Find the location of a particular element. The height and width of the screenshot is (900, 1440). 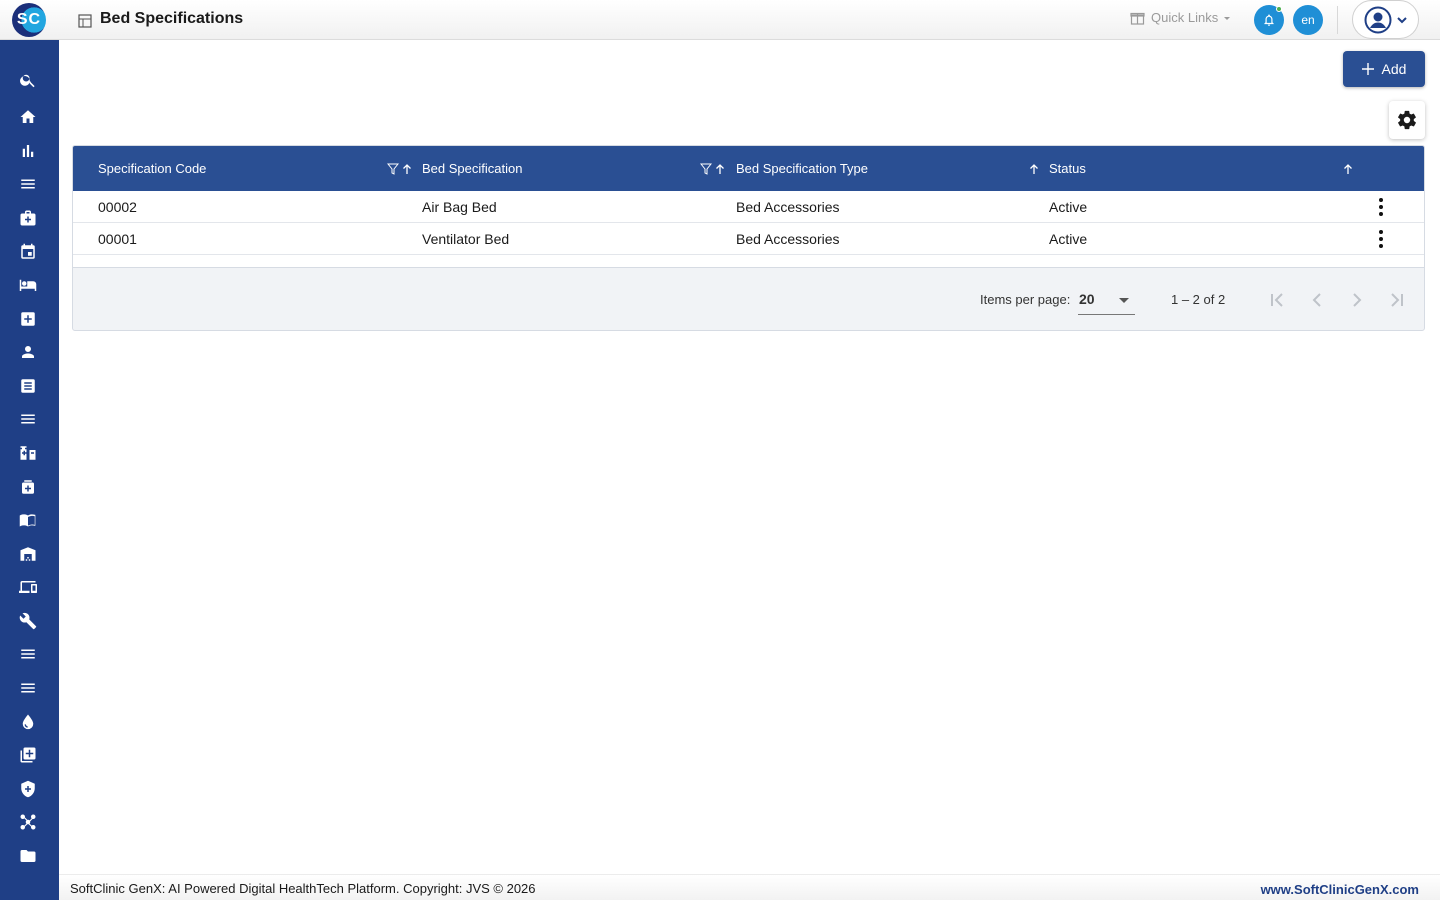

dropdown-caret-icon is located at coordinates (1124, 300).